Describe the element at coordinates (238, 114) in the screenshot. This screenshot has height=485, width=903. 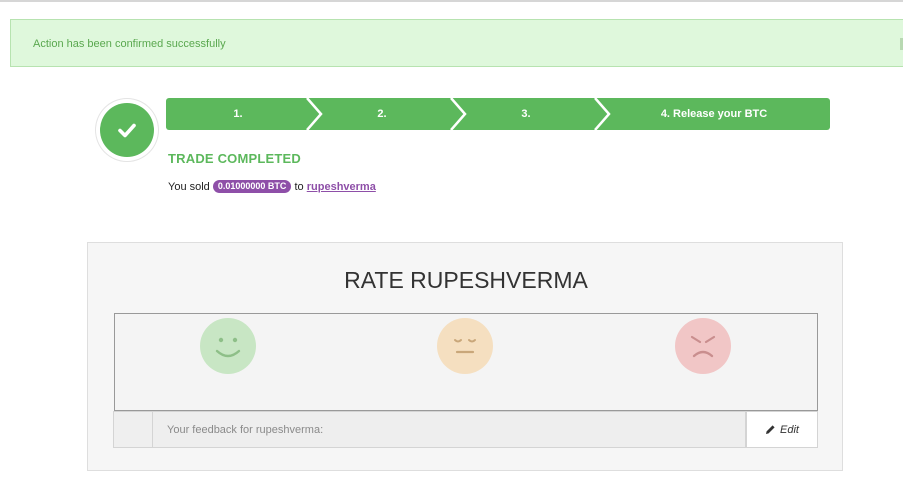
I see `step-1: 1.` at that location.